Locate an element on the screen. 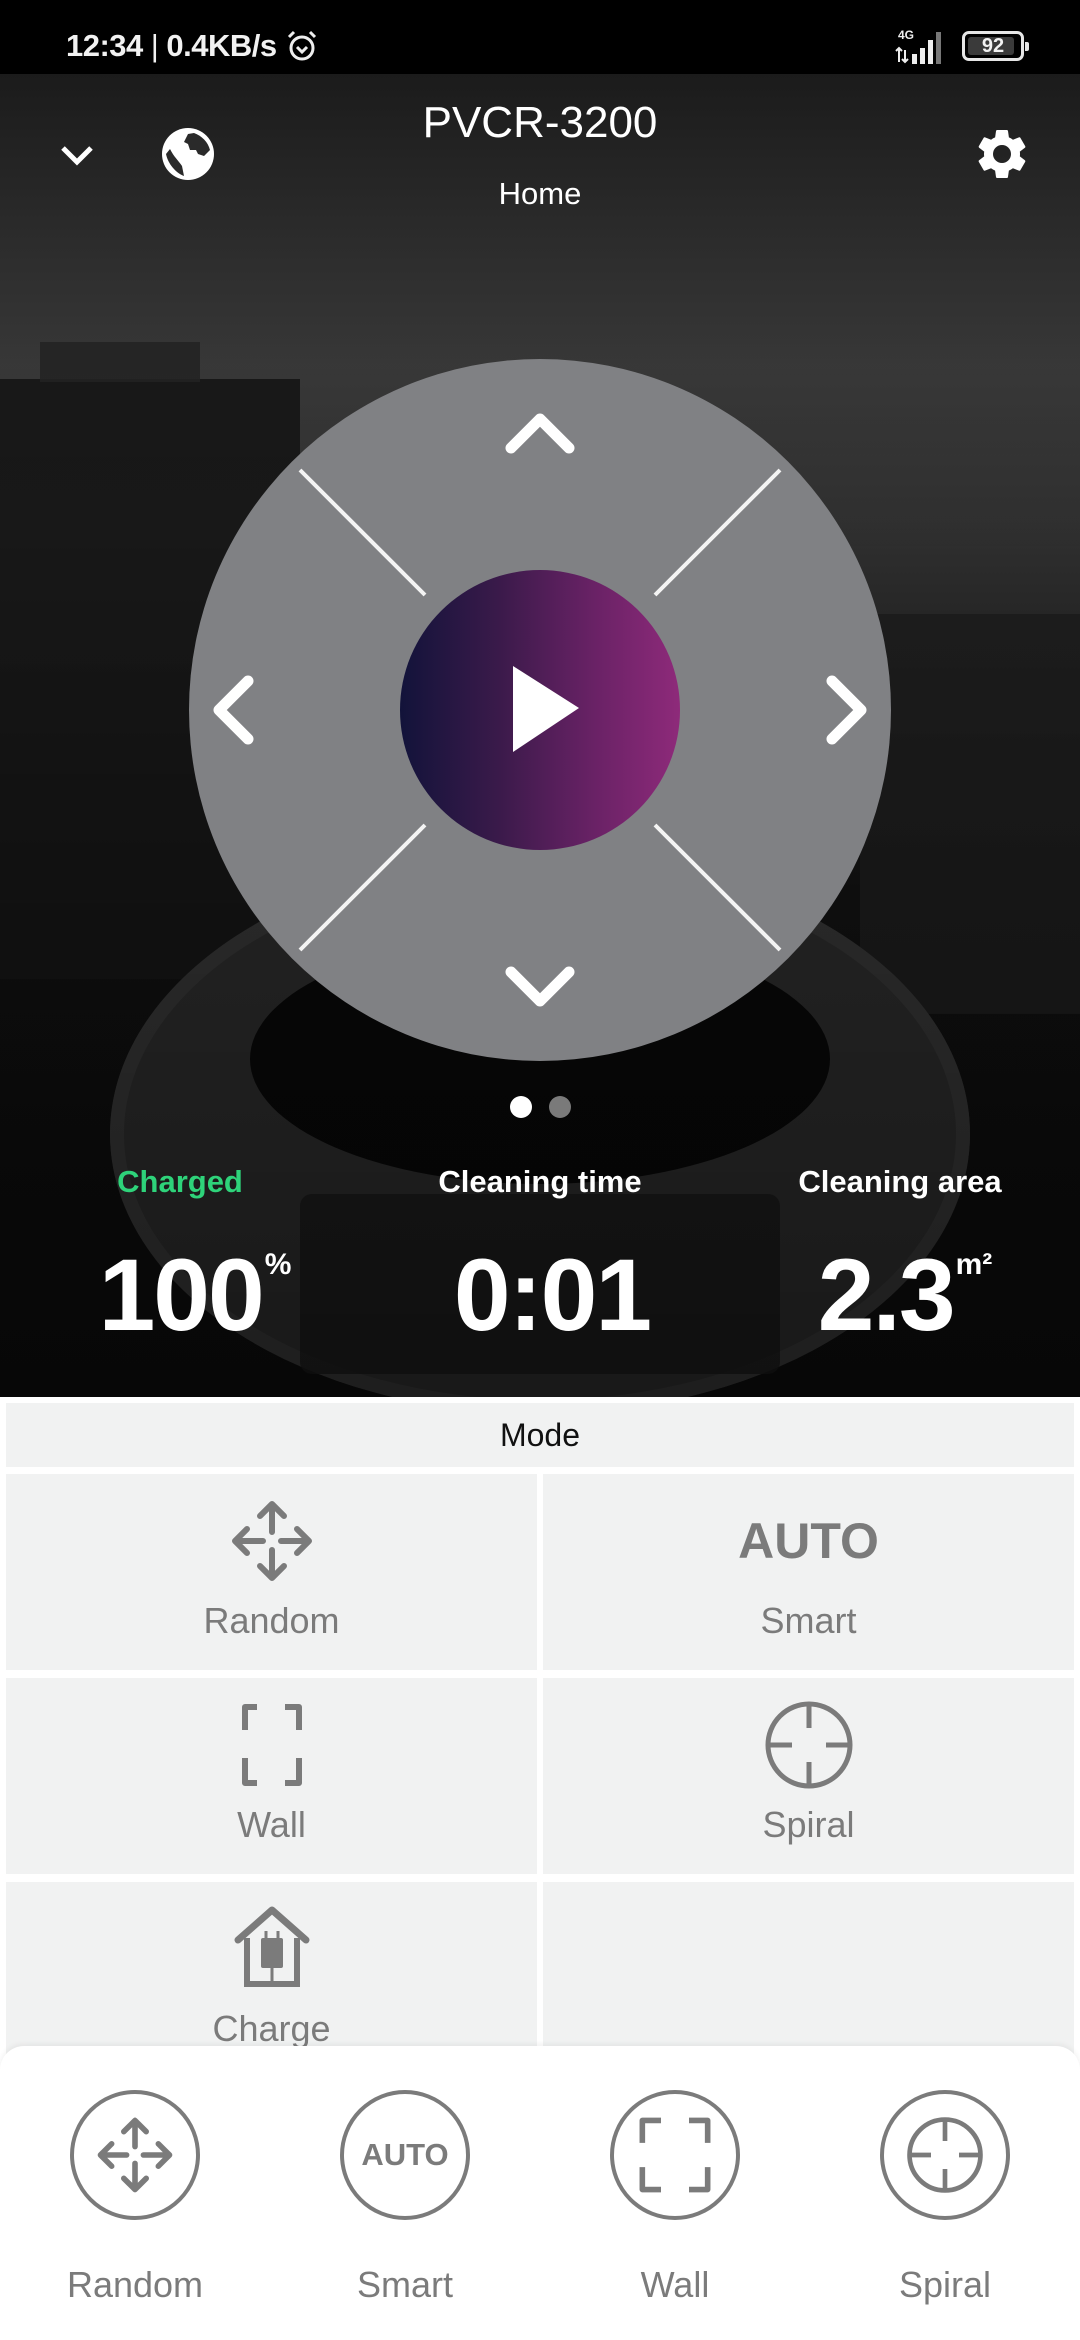 The image size is (1080, 2340). turn-right-button is located at coordinates (846, 710).